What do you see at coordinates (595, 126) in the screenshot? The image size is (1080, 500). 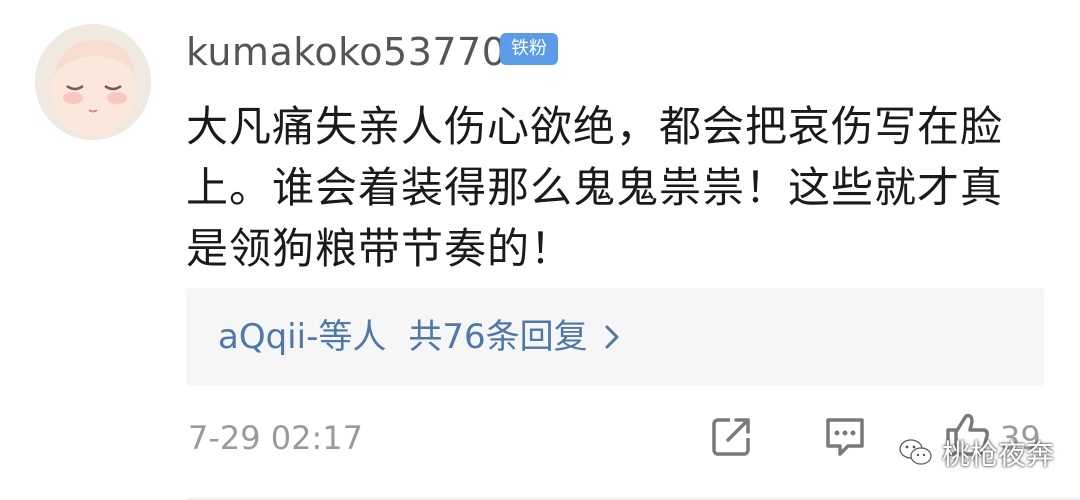 I see `comment-text-line: 大凡痛失亲人伤心欲绝，都会把哀伤写在脸` at bounding box center [595, 126].